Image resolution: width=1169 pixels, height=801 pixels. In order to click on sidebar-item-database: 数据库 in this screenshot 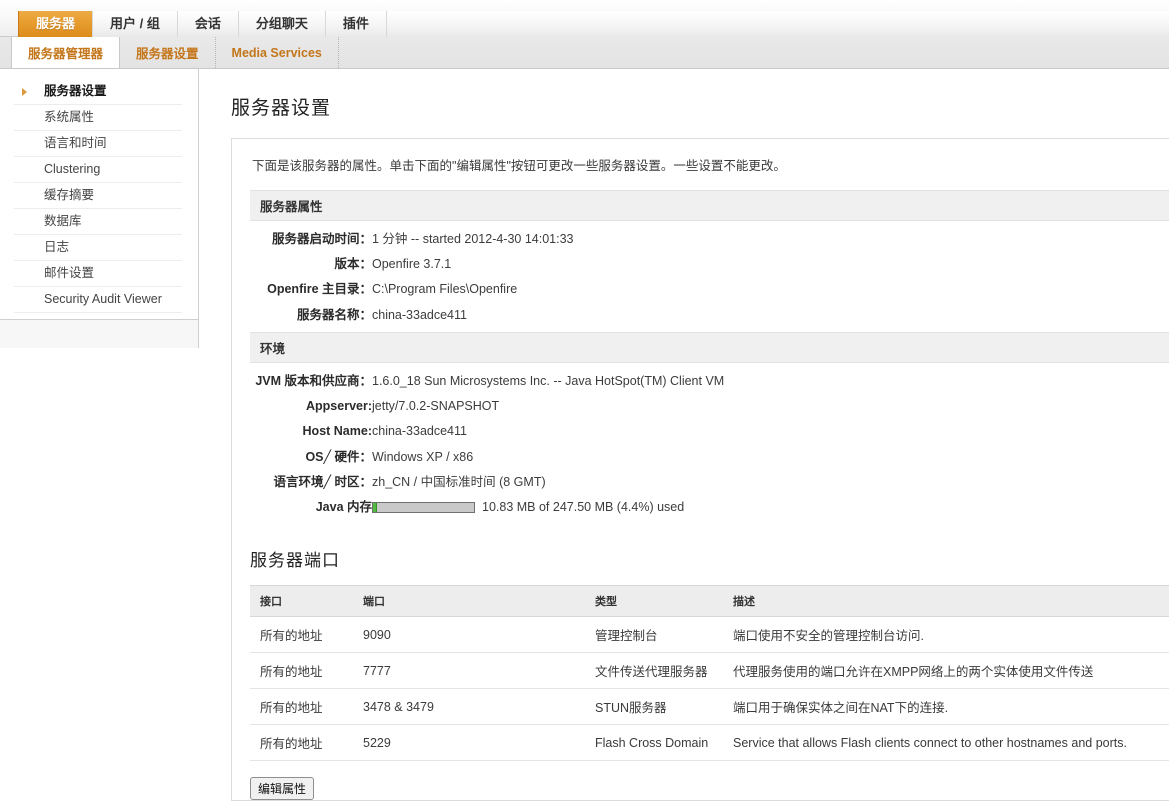, I will do `click(98, 222)`.